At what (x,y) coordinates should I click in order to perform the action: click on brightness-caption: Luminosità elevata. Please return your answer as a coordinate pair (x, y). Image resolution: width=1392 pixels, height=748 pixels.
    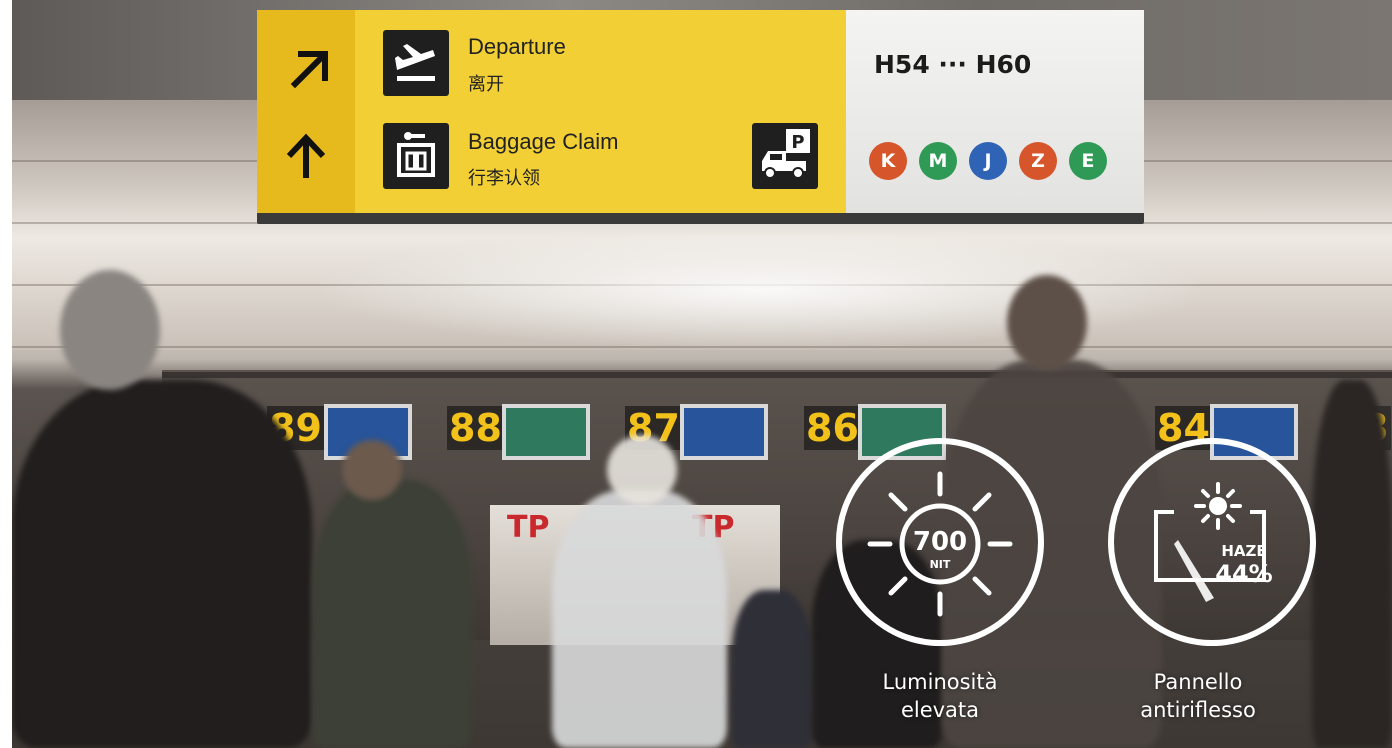
    Looking at the image, I should click on (940, 696).